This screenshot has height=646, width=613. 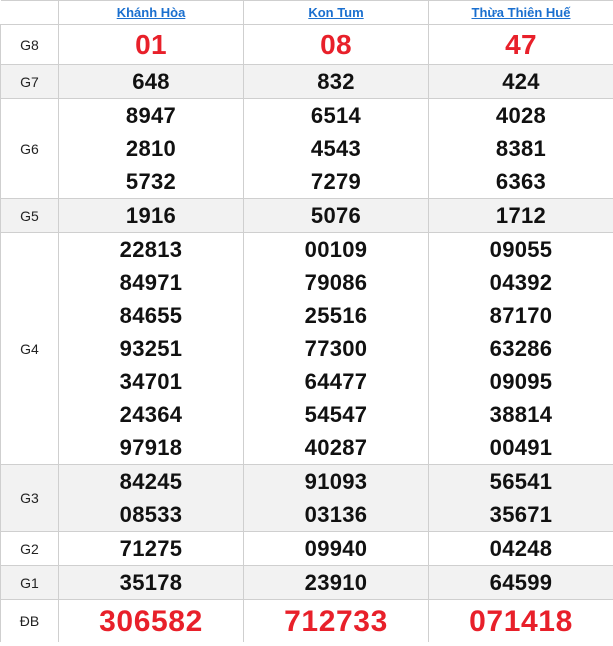 What do you see at coordinates (151, 481) in the screenshot?
I see `prize-number: 84245` at bounding box center [151, 481].